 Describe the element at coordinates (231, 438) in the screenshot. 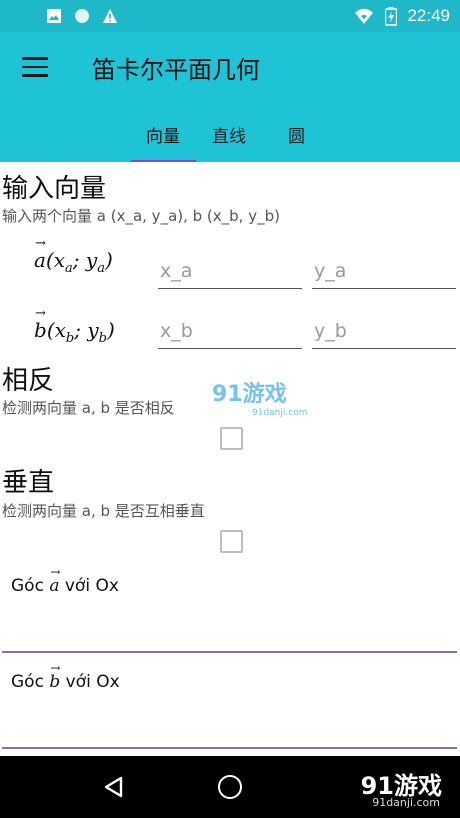

I see `opposite-checkbox` at that location.